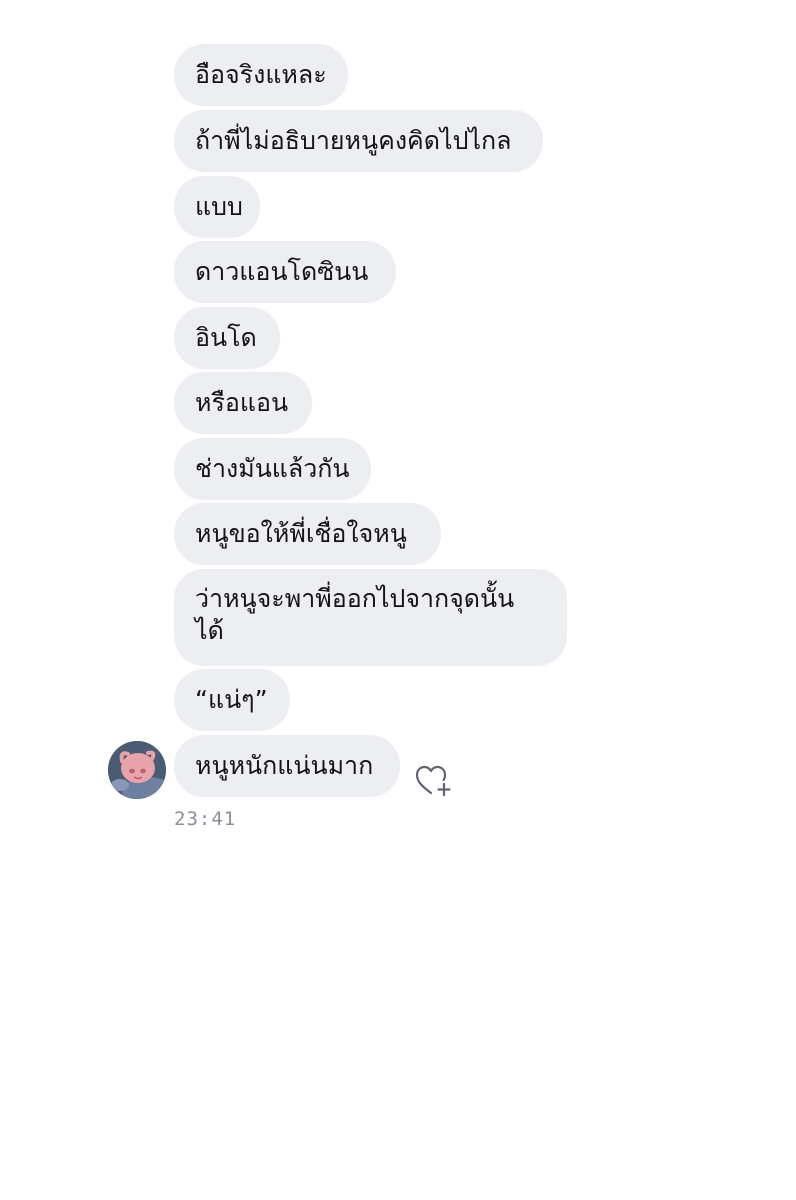  I want to click on message-bubble: ว่าหนูจะพาพี่ออกไปจากจุดนั้น ได้, so click(370, 617).